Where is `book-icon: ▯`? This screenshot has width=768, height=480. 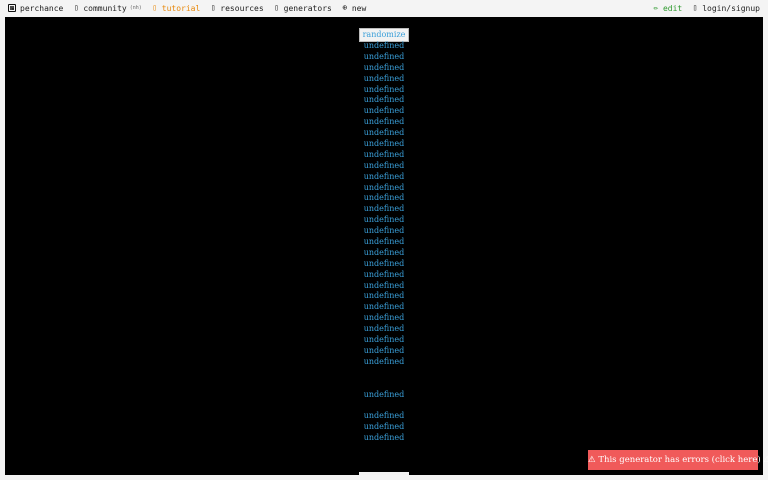 book-icon: ▯ is located at coordinates (155, 7).